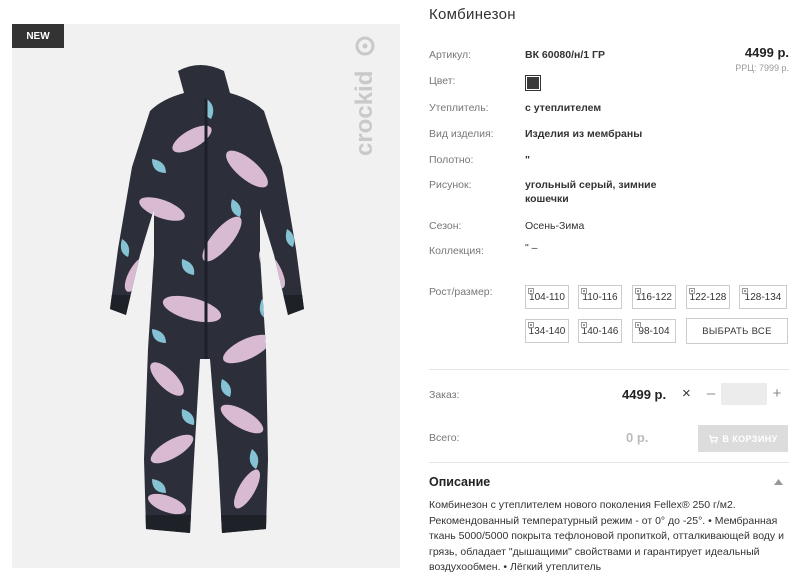  What do you see at coordinates (777, 393) in the screenshot?
I see `quantity-increase-button: +` at bounding box center [777, 393].